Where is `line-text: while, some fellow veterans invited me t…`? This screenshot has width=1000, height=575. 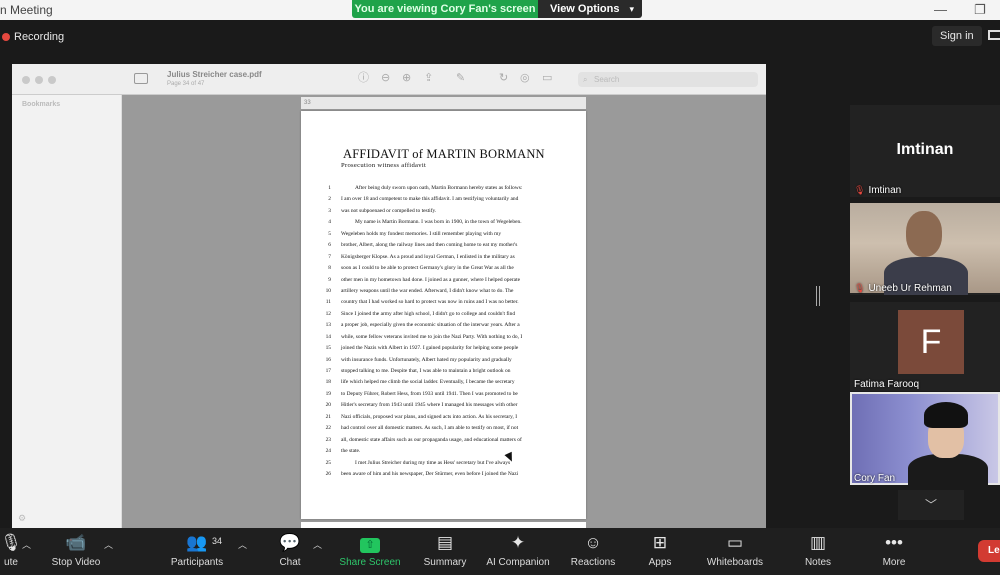
line-text: while, some fellow veterans invited me t… is located at coordinates (432, 336).